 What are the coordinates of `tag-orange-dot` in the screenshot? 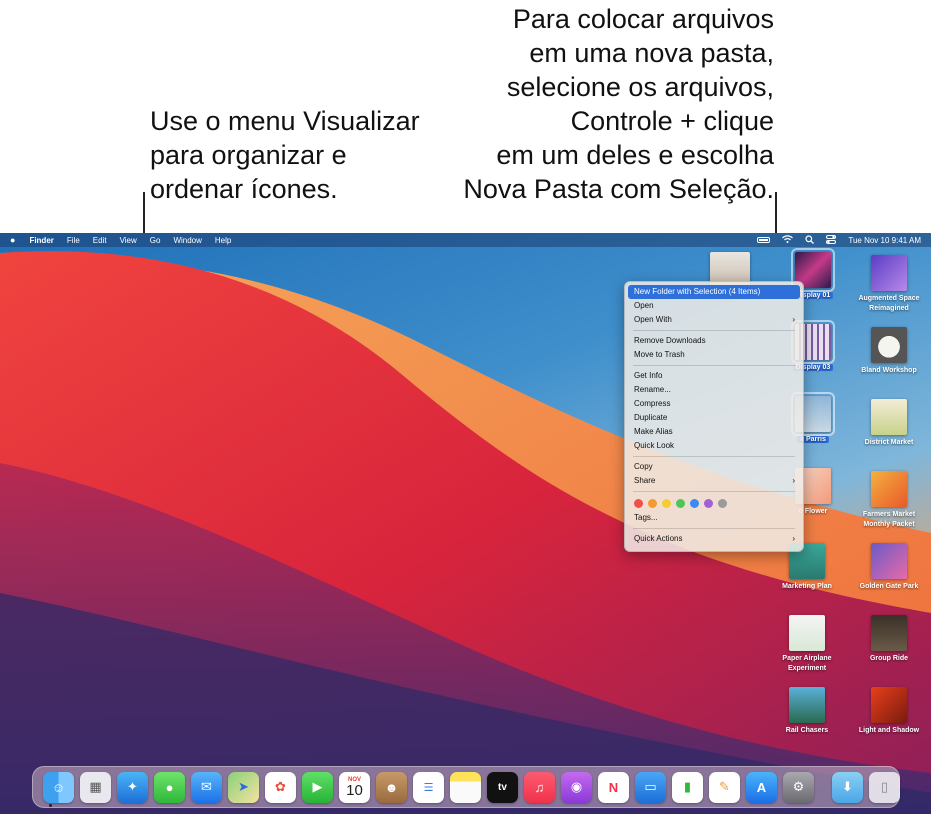 It's located at (652, 503).